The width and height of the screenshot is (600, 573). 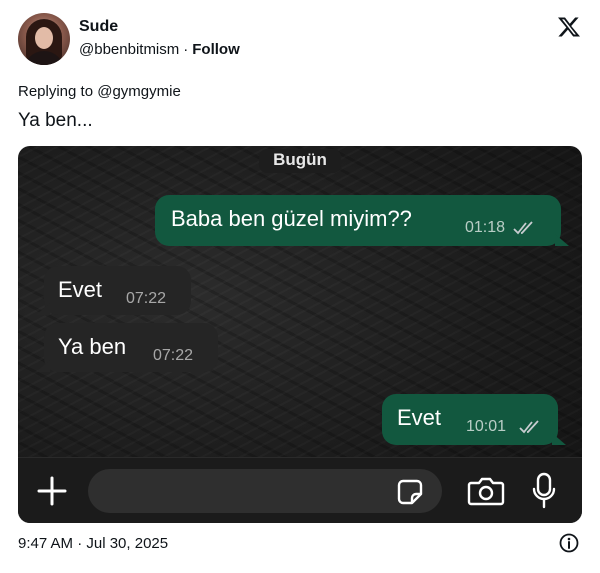 What do you see at coordinates (52, 491) in the screenshot?
I see `plus-icon` at bounding box center [52, 491].